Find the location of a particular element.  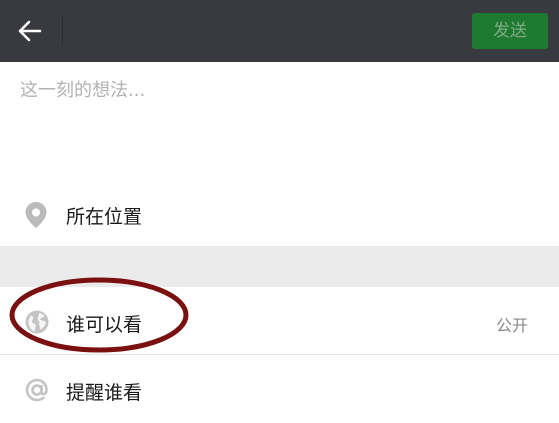

remind-who-label: 提醒谁看 is located at coordinates (104, 393).